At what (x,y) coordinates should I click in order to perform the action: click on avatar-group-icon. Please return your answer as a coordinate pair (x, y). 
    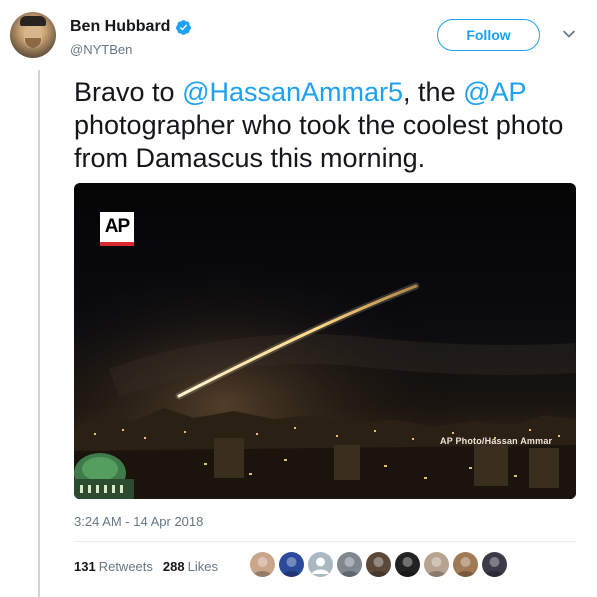
    Looking at the image, I should click on (378, 564).